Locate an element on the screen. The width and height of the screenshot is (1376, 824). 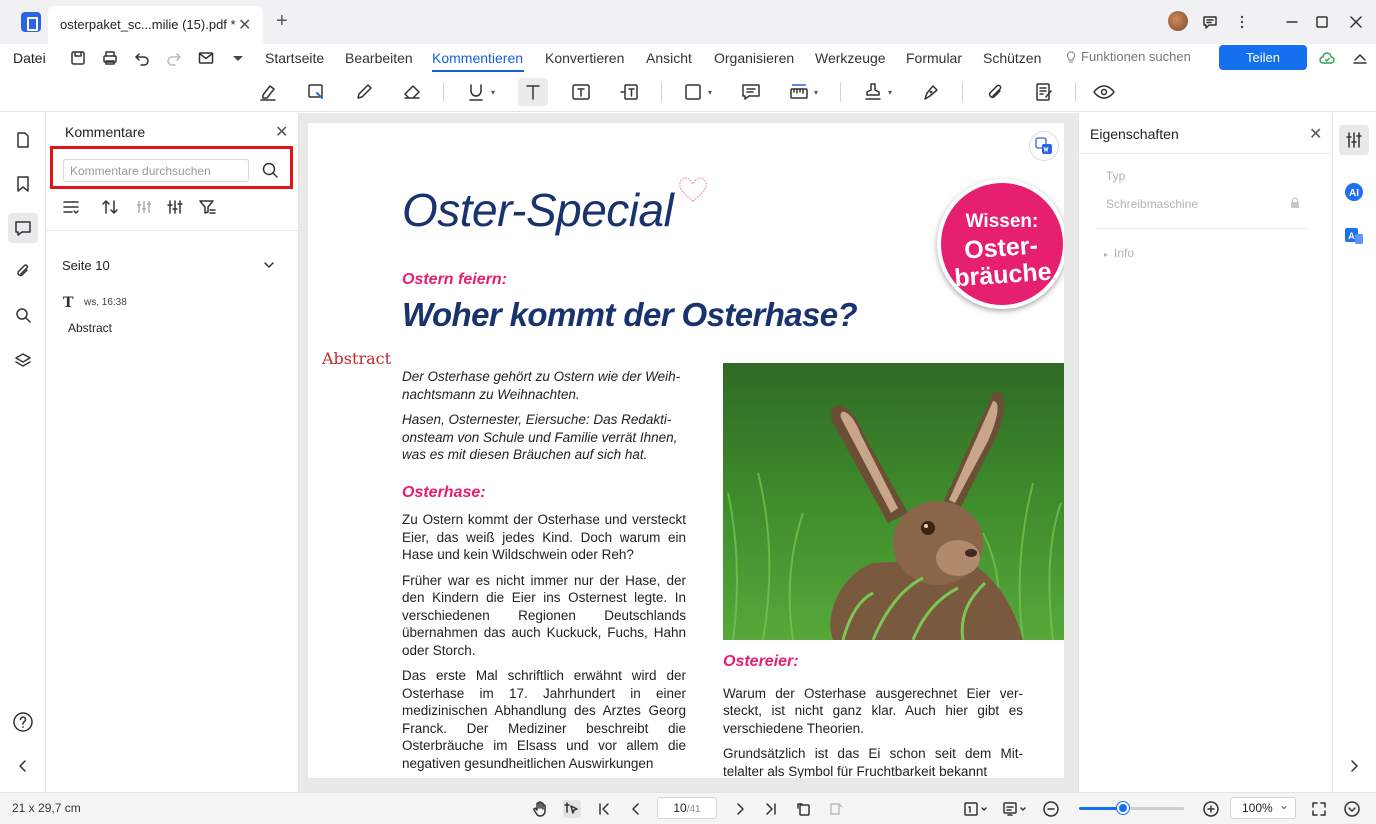
underline-tool-icon is located at coordinates (476, 92).